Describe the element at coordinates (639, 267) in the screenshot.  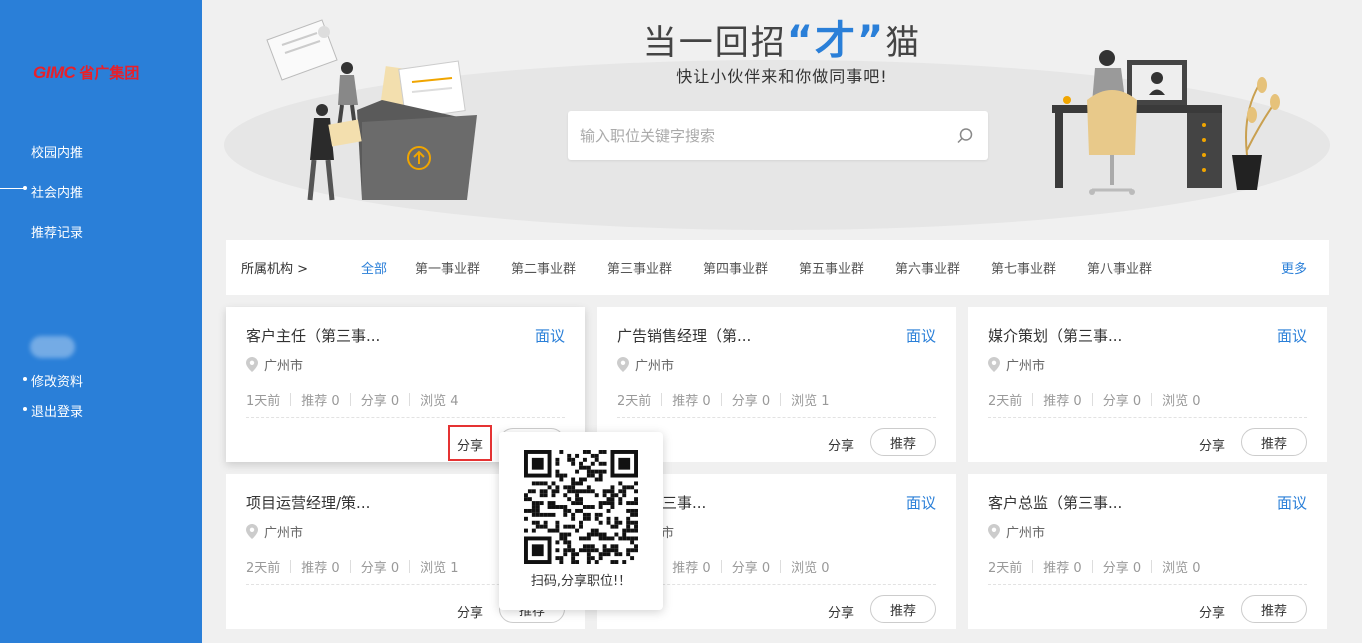
I see `filter-option-group-3: 第三事业群` at that location.